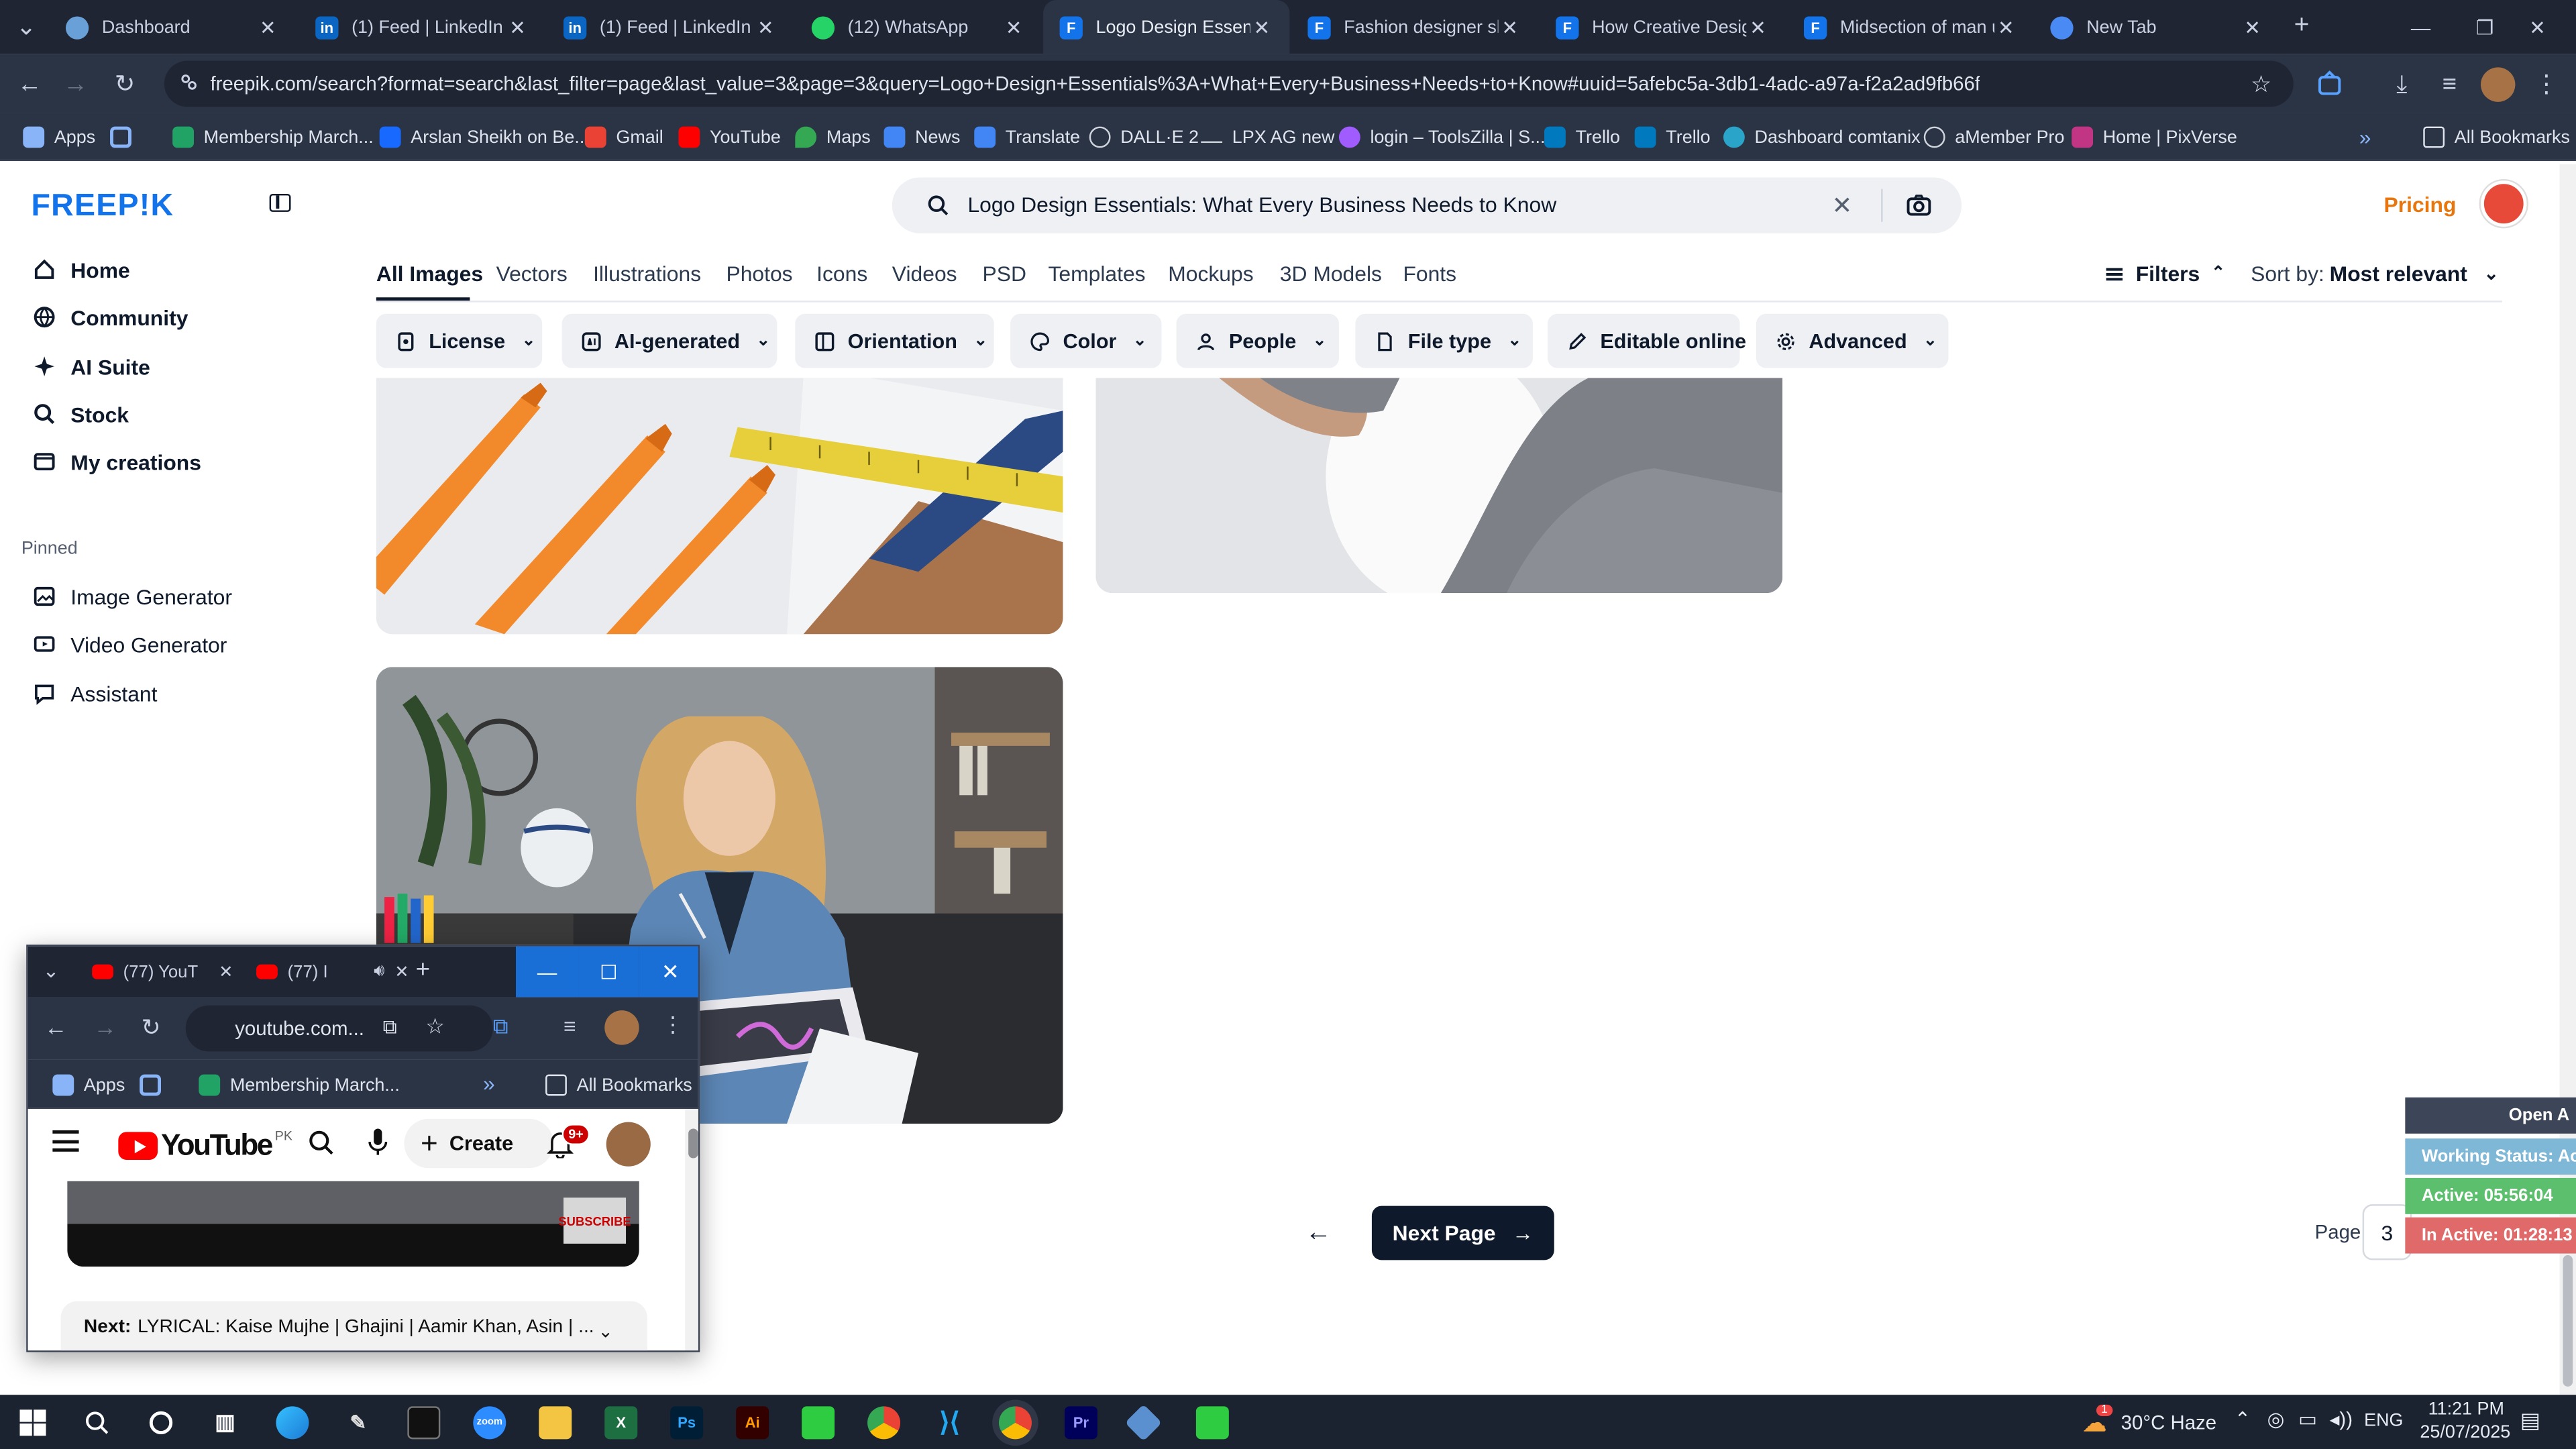  What do you see at coordinates (1462, 1232) in the screenshot?
I see `next-page-button: Next Page →` at bounding box center [1462, 1232].